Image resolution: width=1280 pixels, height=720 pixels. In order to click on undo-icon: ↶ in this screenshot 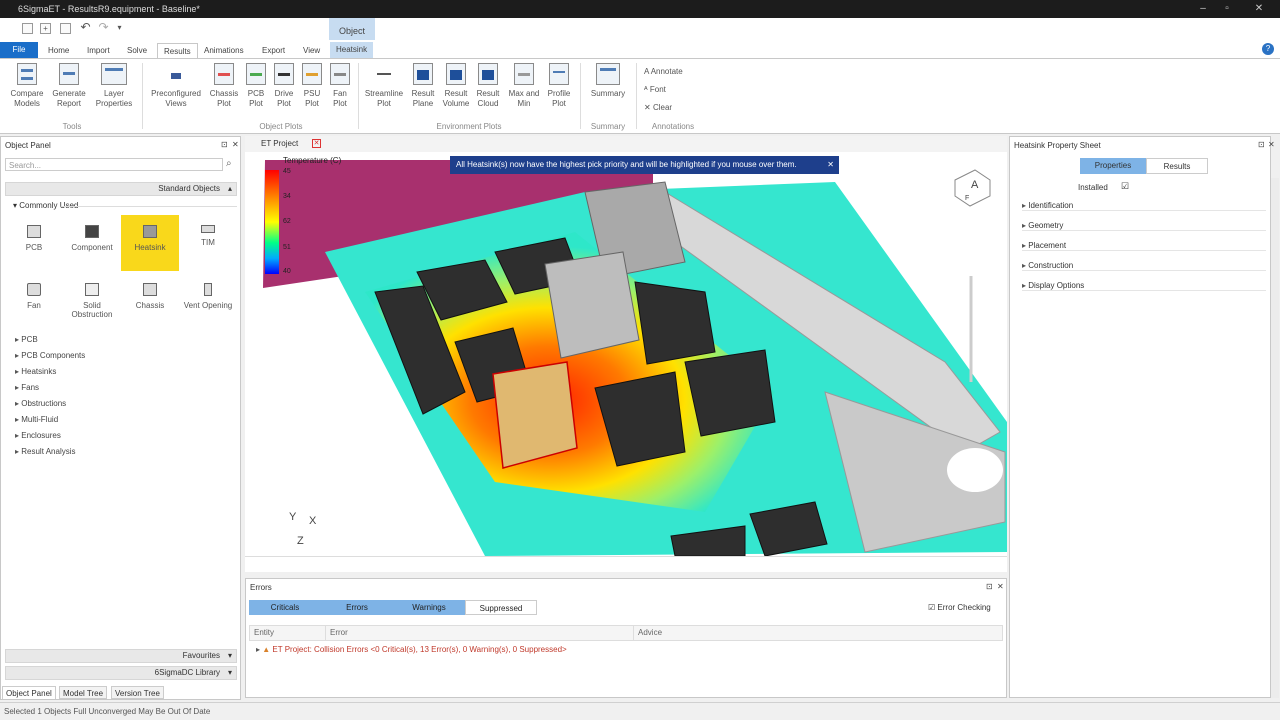, I will do `click(85, 27)`.